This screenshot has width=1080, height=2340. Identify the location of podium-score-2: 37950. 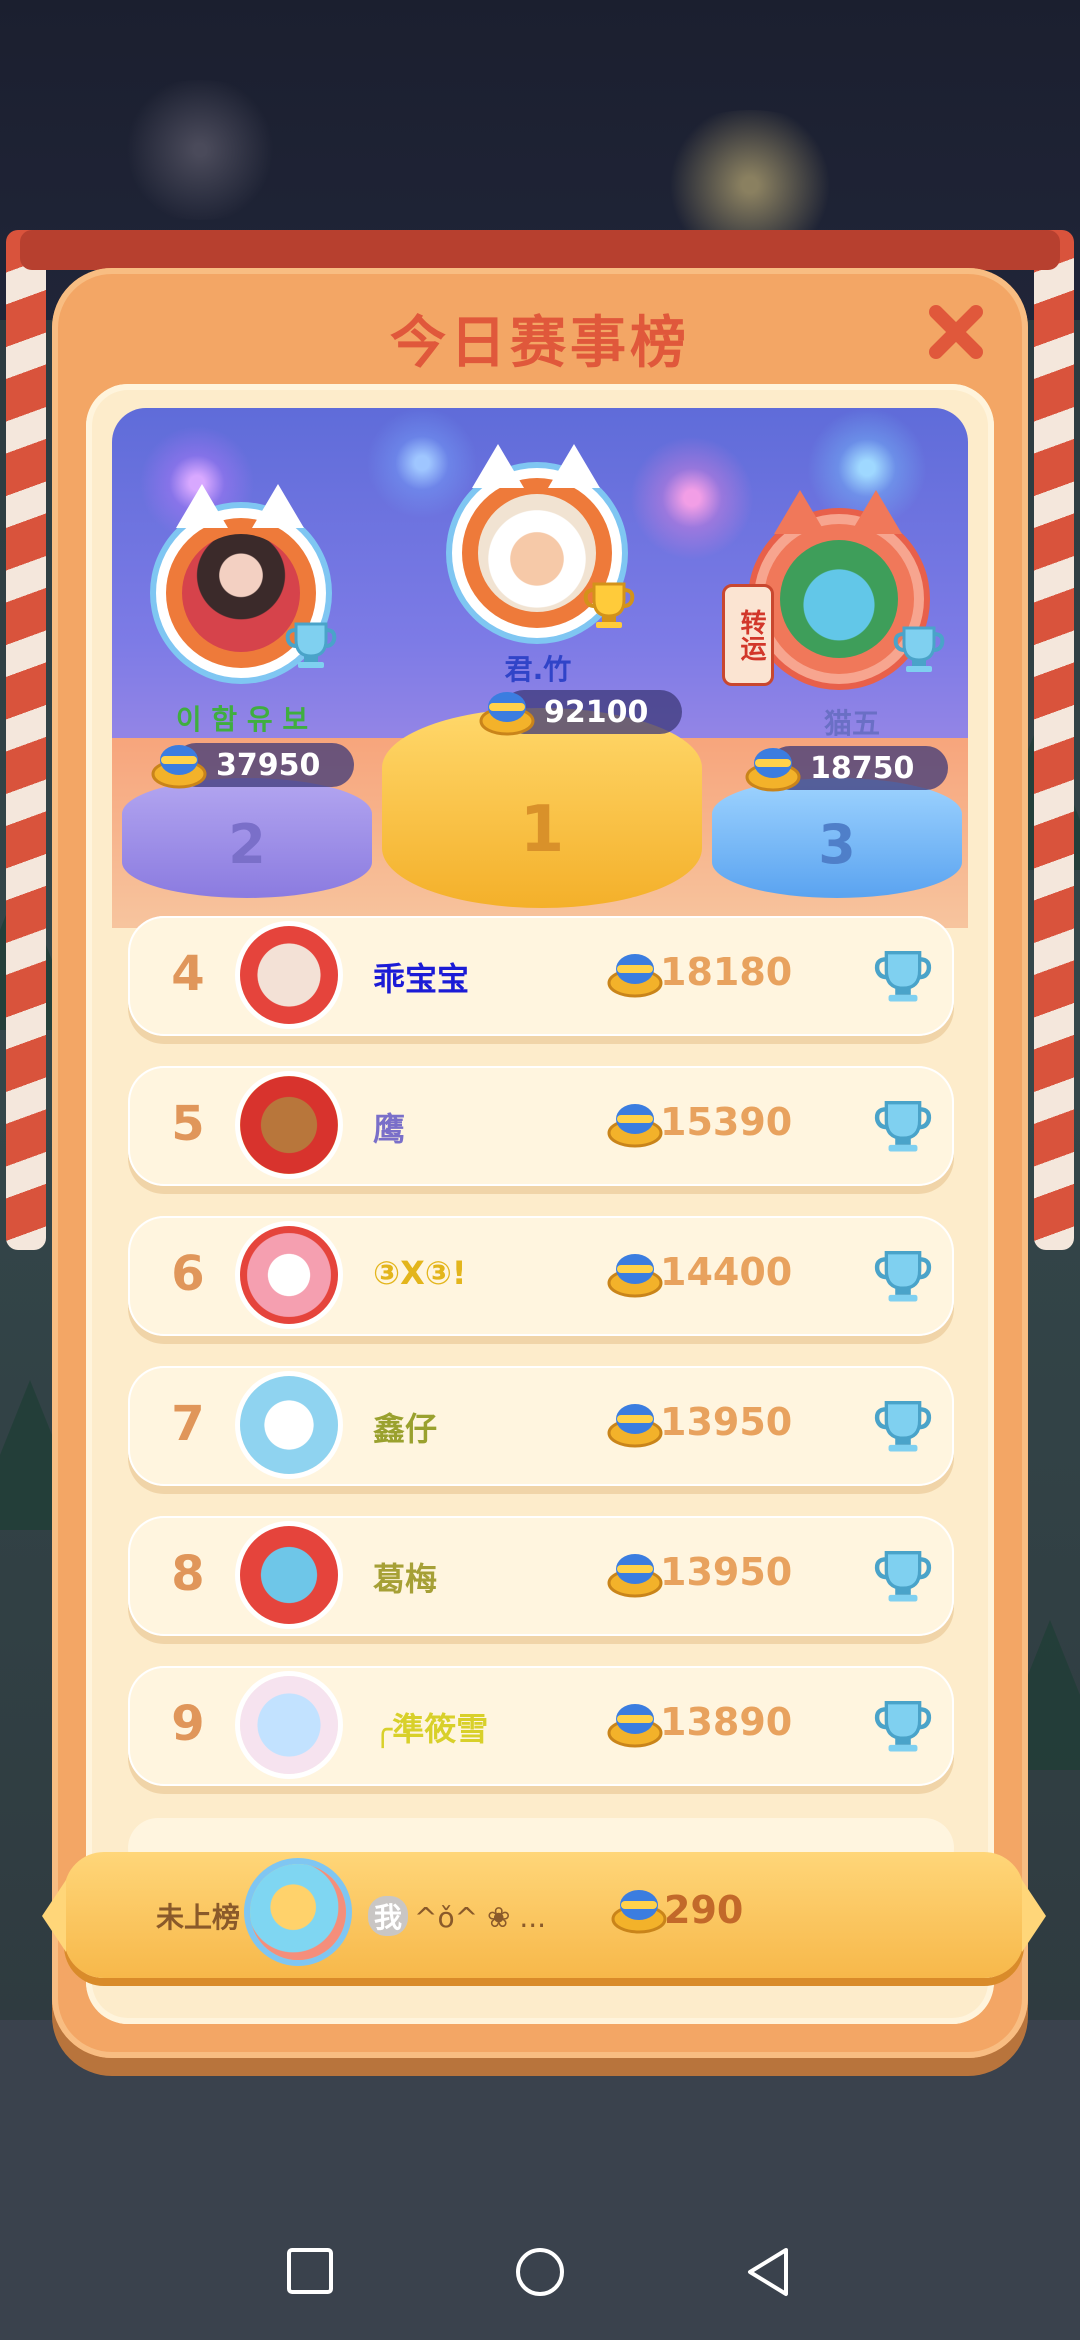
(252, 766).